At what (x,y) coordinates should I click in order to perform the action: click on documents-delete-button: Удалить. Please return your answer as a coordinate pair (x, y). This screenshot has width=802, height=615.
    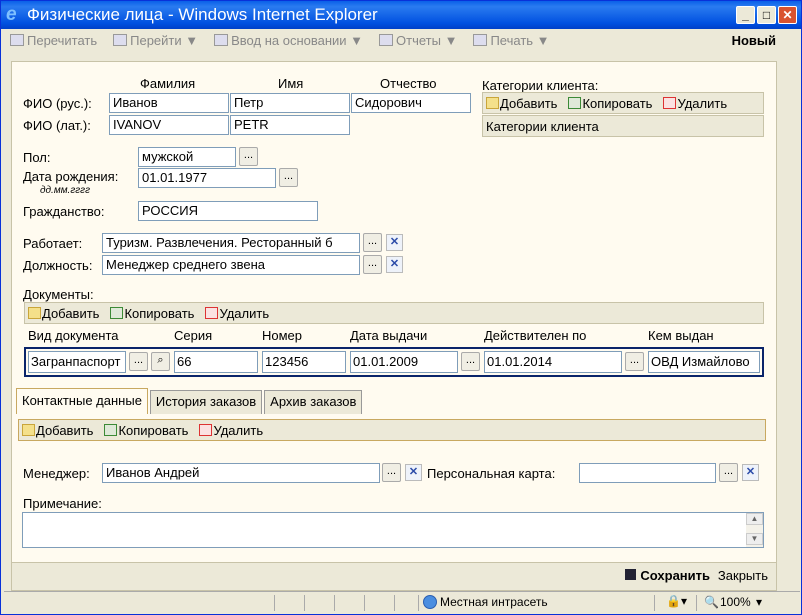
    Looking at the image, I should click on (235, 313).